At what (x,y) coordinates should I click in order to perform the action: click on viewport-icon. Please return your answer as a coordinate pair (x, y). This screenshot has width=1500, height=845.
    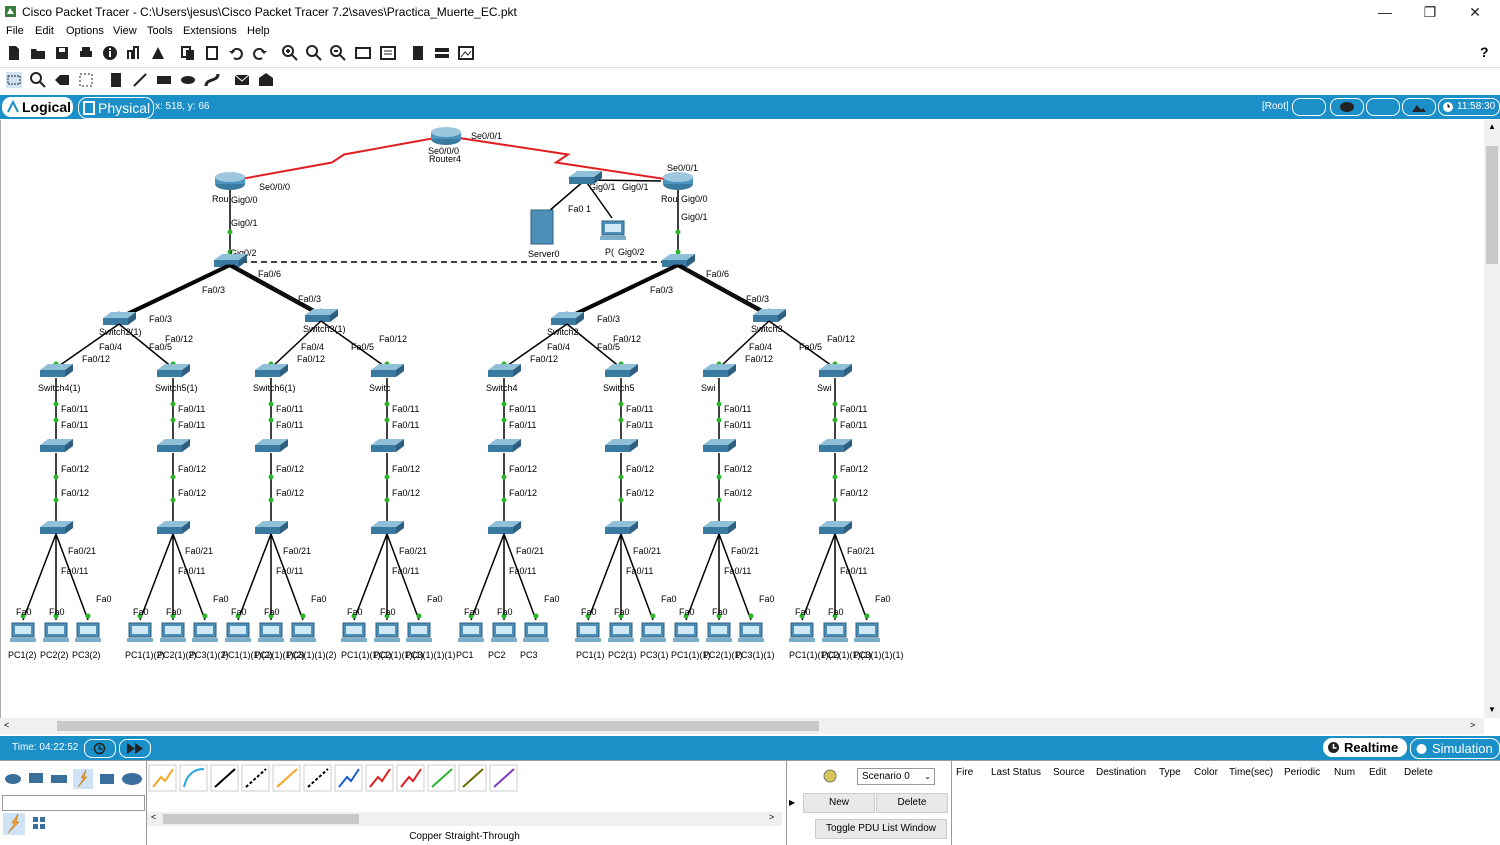
    Looking at the image, I should click on (466, 53).